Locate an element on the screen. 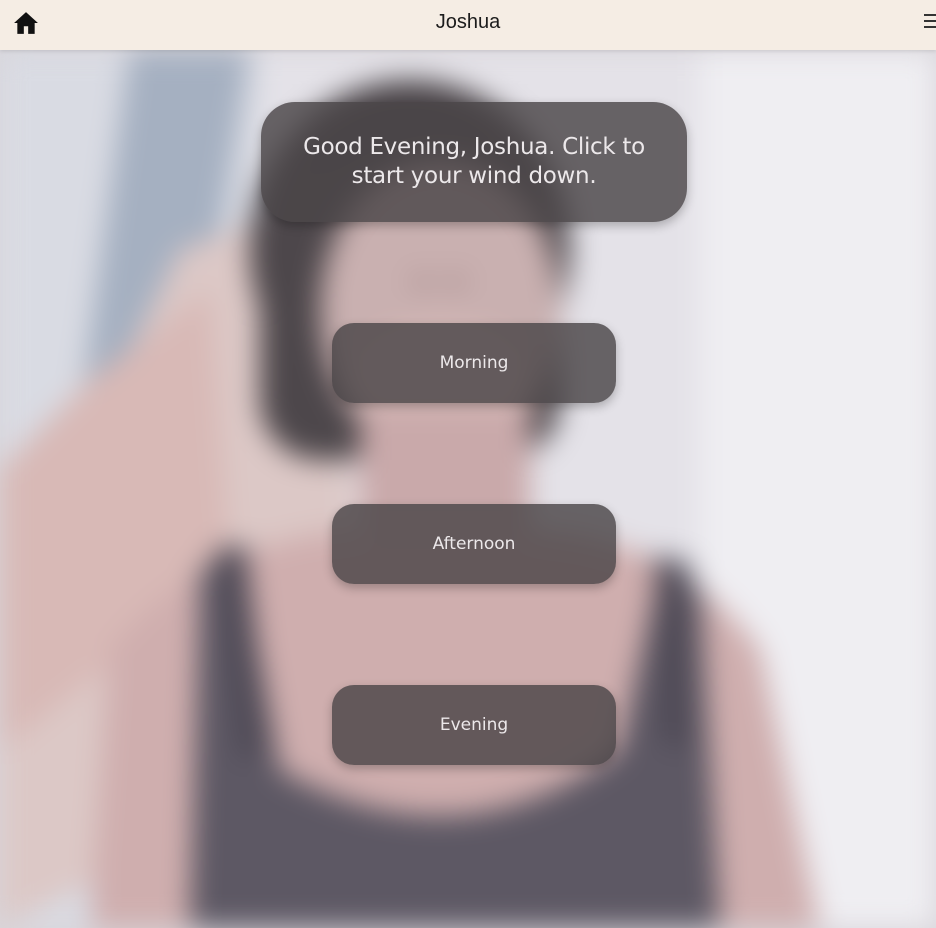 The height and width of the screenshot is (928, 936). morning-button-label: Morning is located at coordinates (474, 363).